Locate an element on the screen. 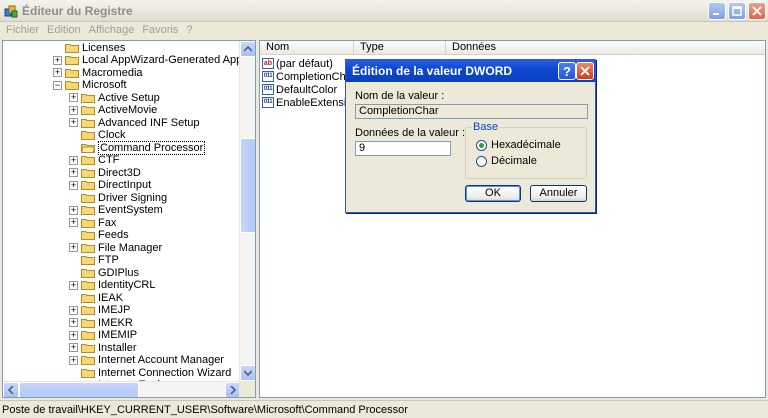  column-nom: Nom is located at coordinates (307, 48).